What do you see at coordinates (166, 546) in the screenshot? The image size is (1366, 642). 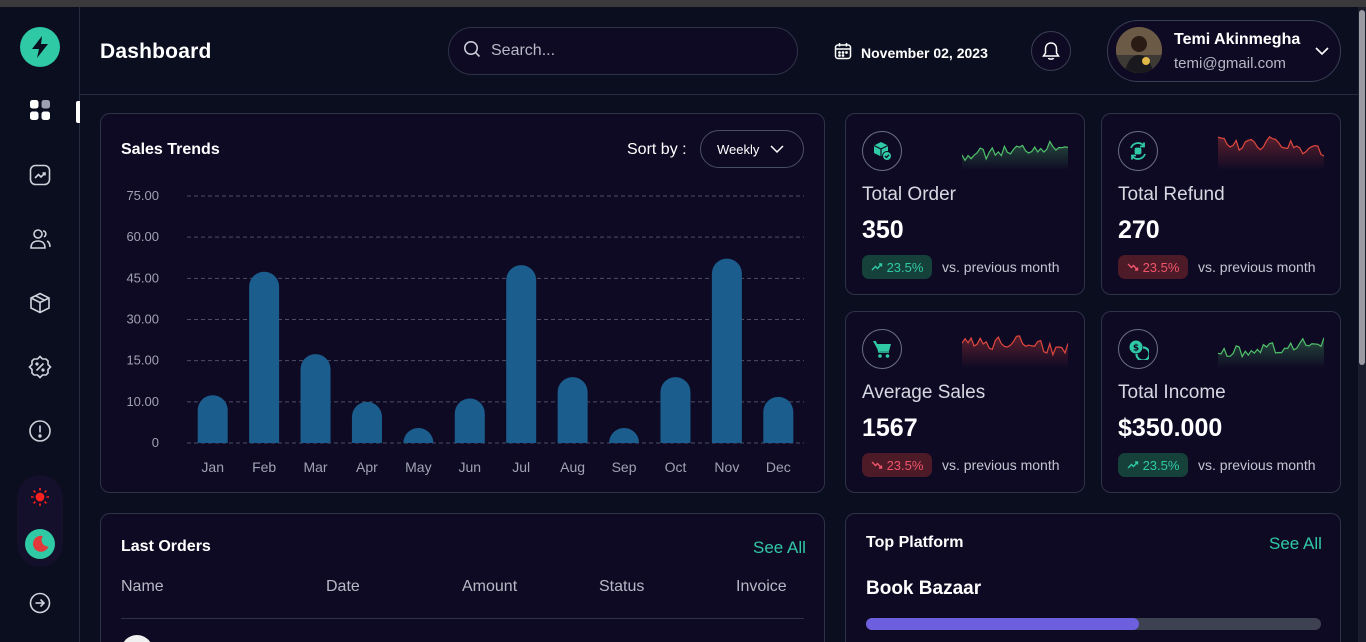 I see `last-orders-title: Last Orders` at bounding box center [166, 546].